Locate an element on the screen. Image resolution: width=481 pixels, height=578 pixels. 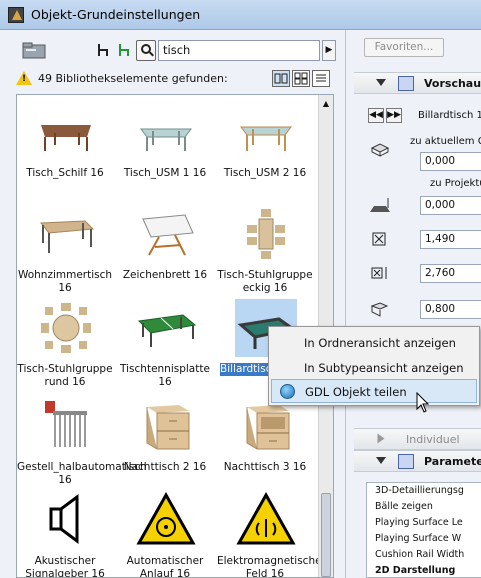
em-field-warning-icon is located at coordinates (266, 518).